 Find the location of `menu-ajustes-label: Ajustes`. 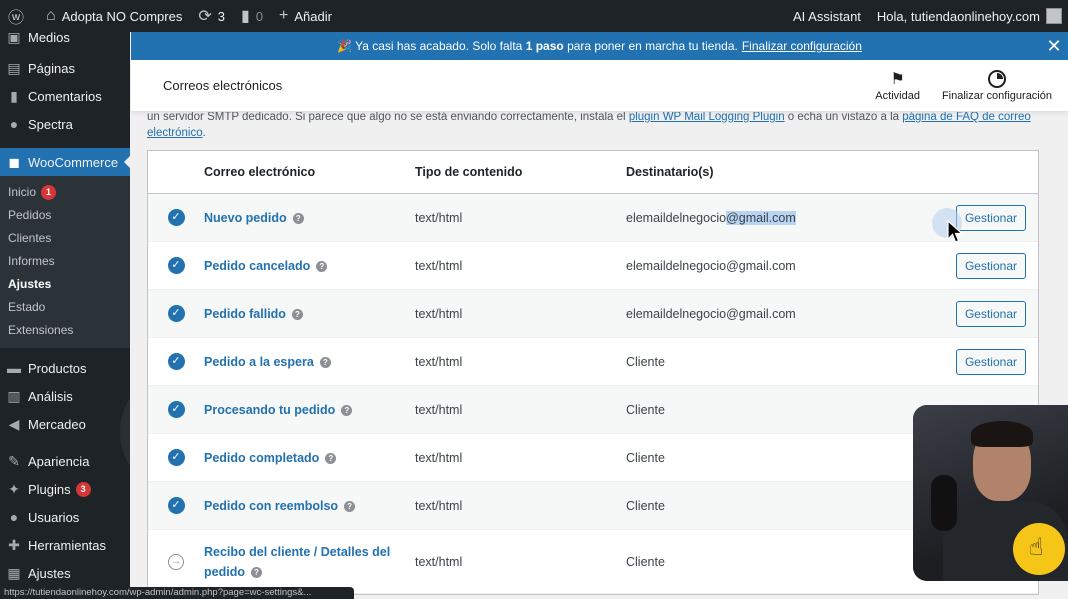

menu-ajustes-label: Ajustes is located at coordinates (49, 573).